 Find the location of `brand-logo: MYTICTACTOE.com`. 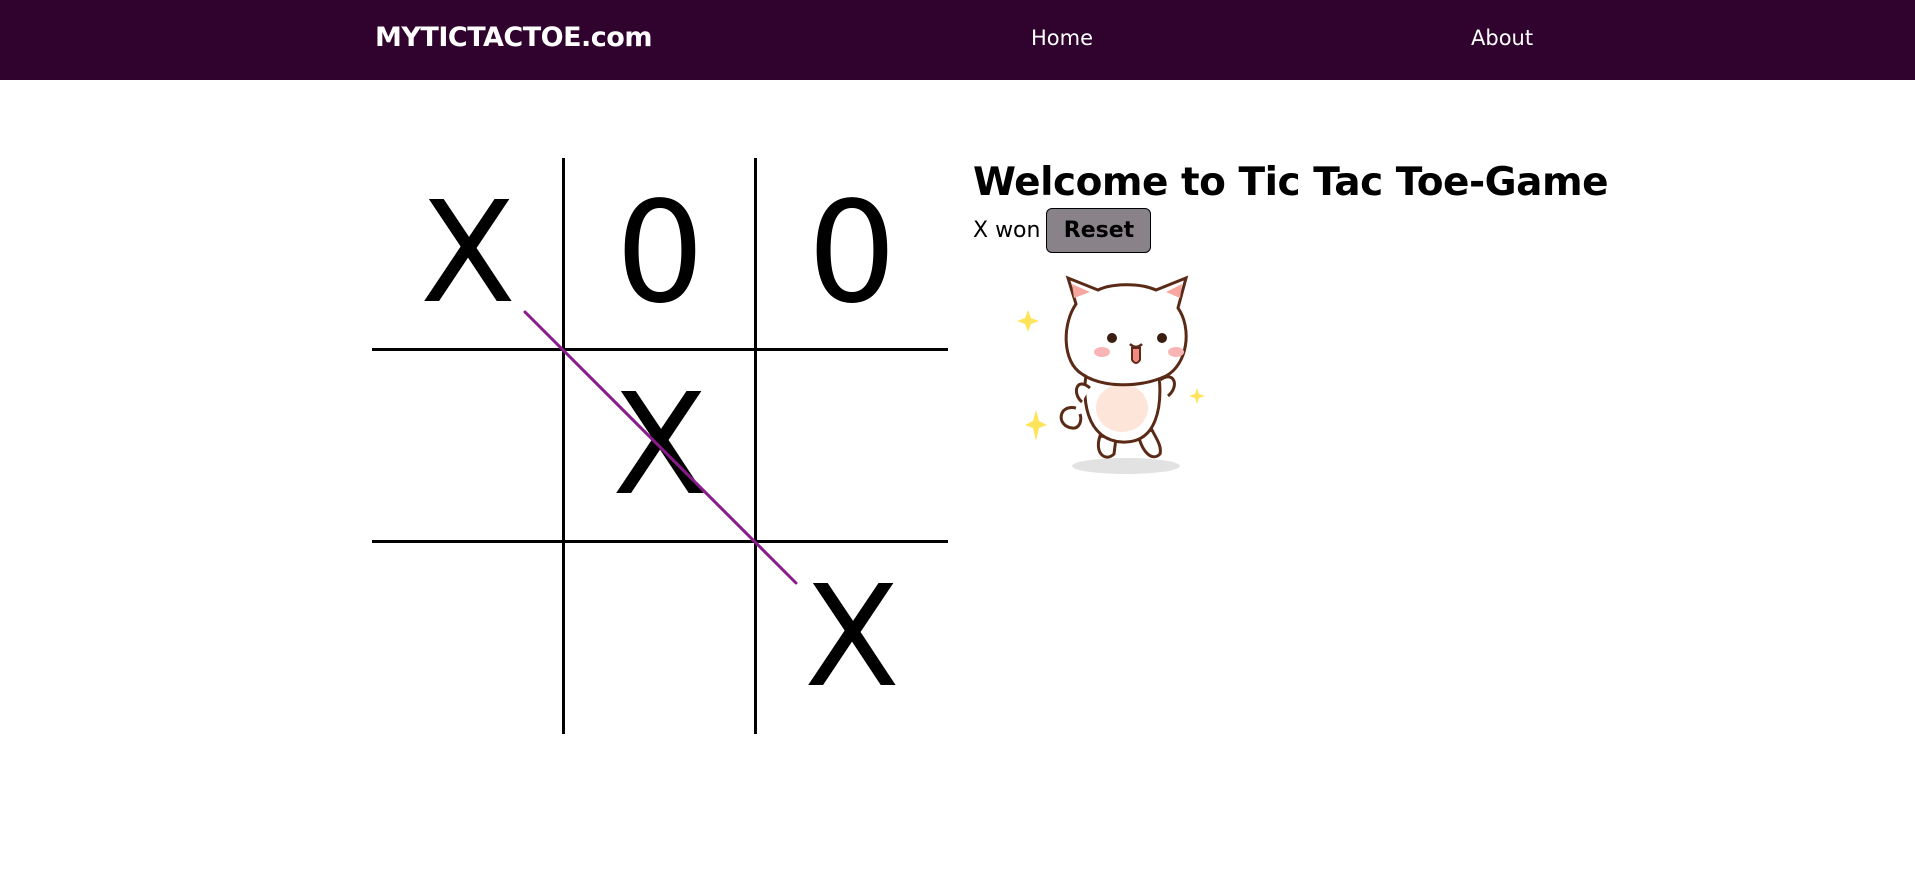

brand-logo: MYTICTACTOE.com is located at coordinates (514, 37).